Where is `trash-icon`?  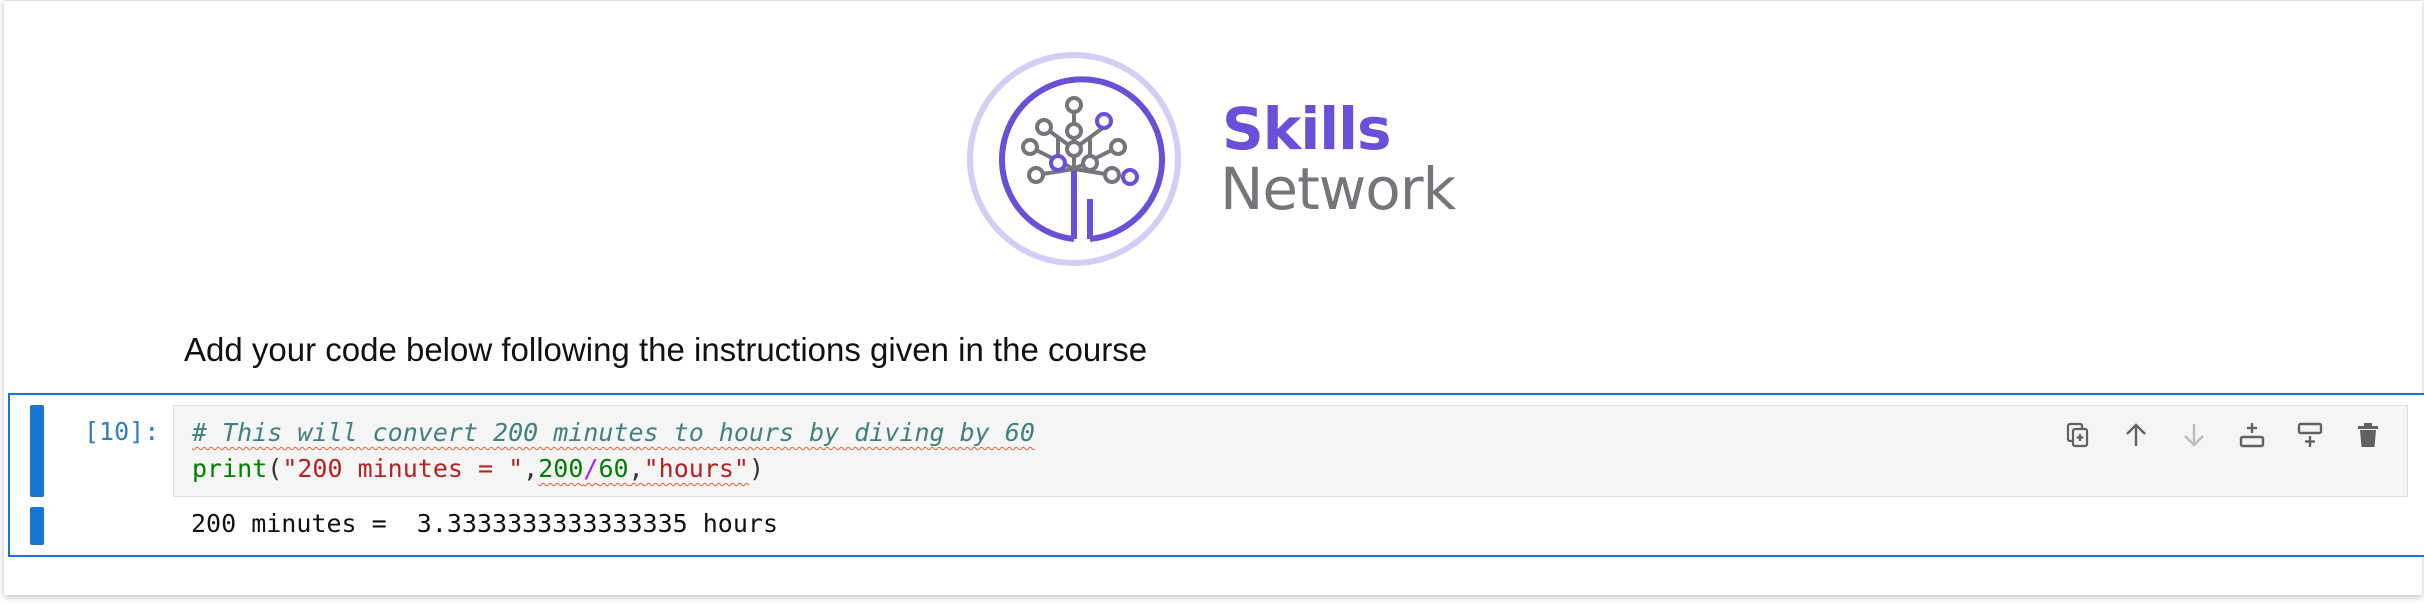 trash-icon is located at coordinates (2368, 435).